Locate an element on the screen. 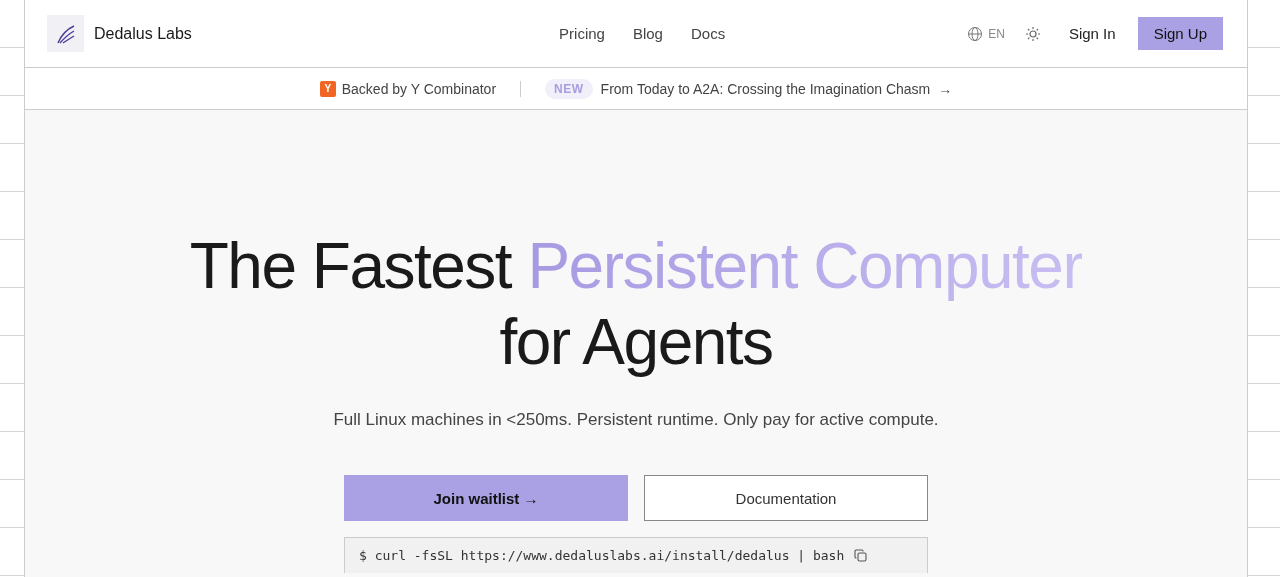 The height and width of the screenshot is (577, 1280). announcement-link: From Today to A2A: Crossing the Imagination Chasm is located at coordinates (765, 88).